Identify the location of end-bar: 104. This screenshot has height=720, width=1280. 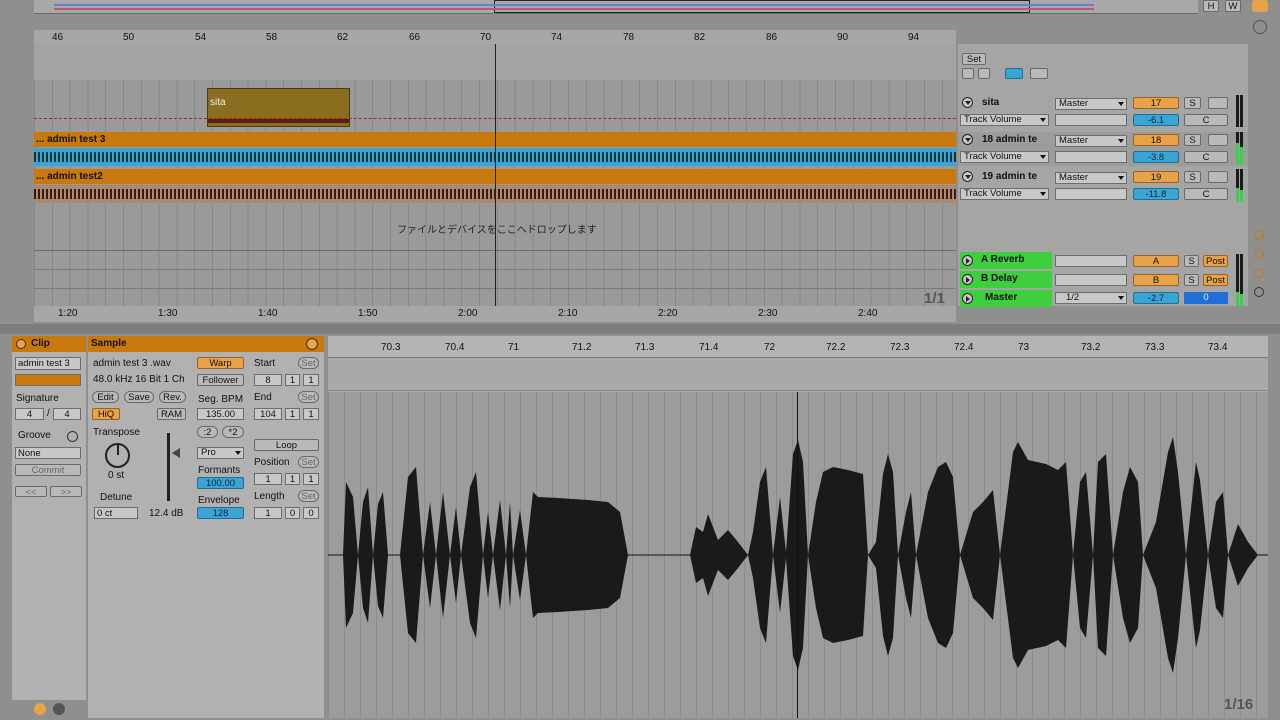
(268, 414).